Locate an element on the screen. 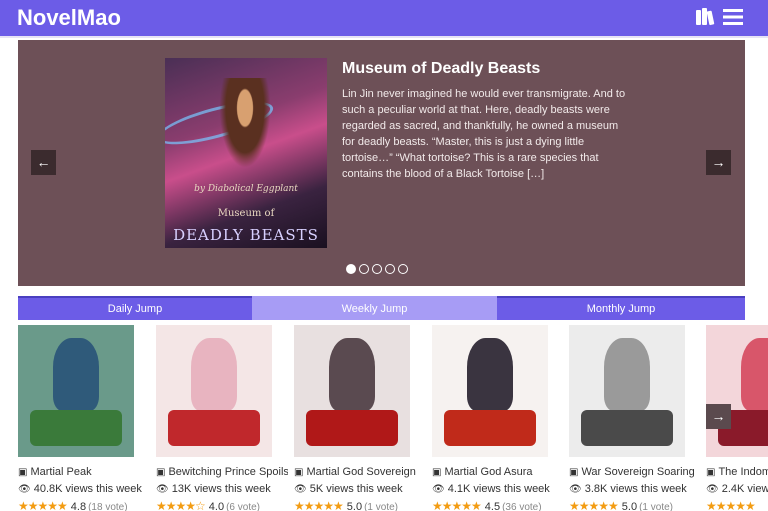 This screenshot has width=768, height=511. book-rating-row: ★★★★★ 4.5 (36 vote) is located at coordinates (498, 505).